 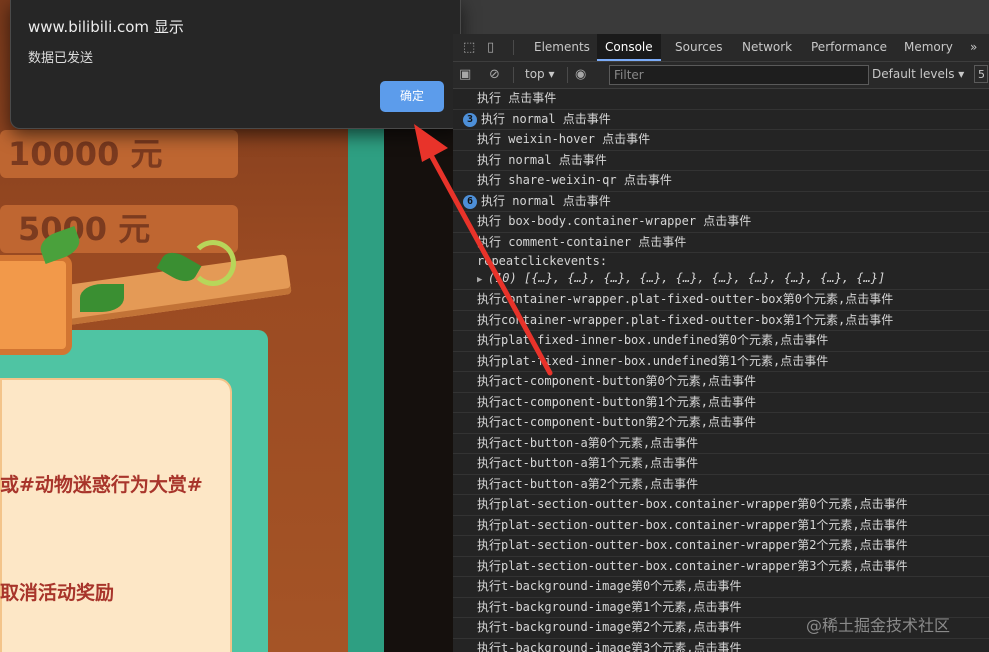 I want to click on repeat-count-badge: 3, so click(x=470, y=119).